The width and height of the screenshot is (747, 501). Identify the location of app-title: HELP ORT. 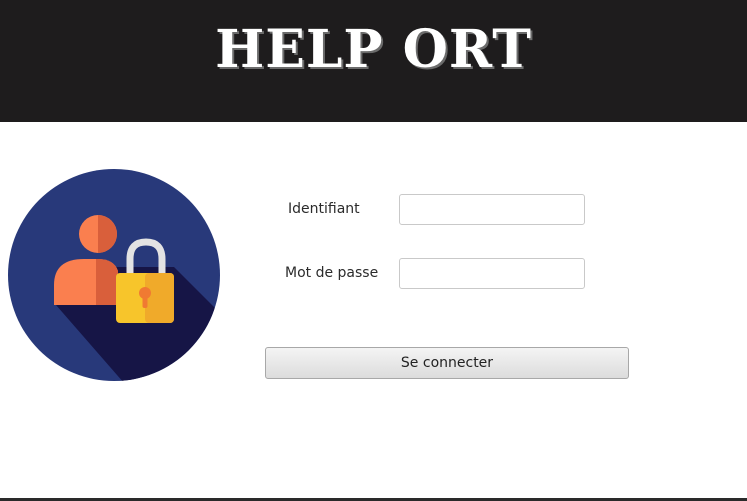
(373, 49).